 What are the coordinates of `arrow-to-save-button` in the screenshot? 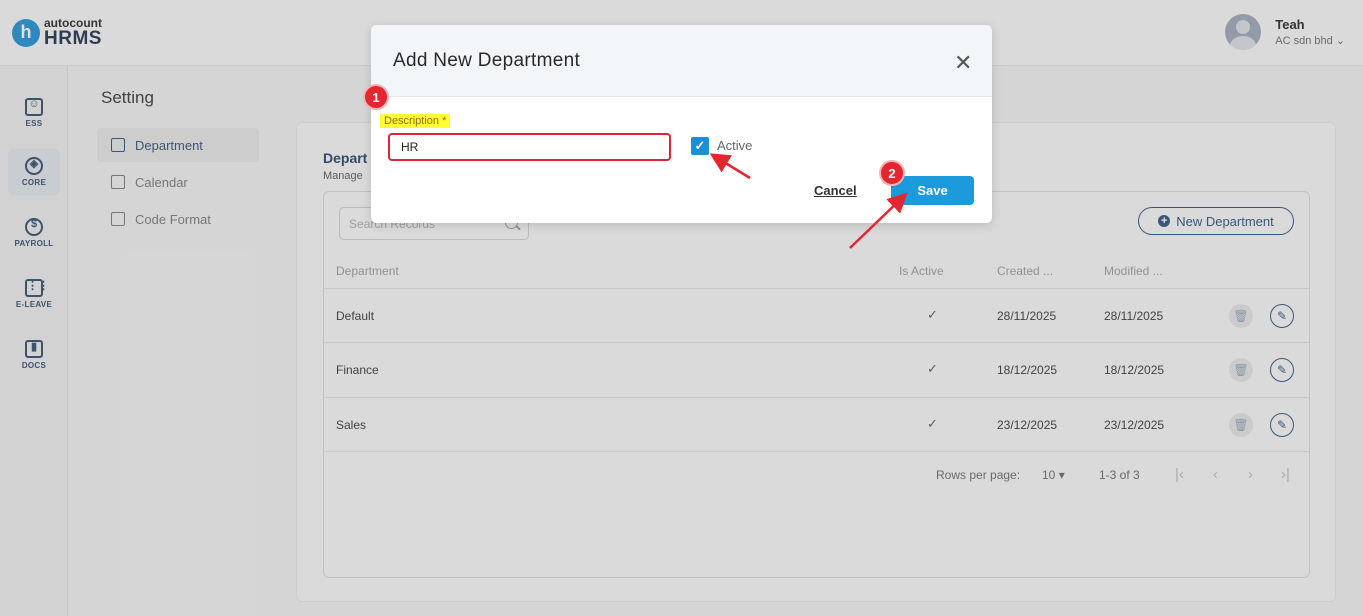 It's located at (878, 220).